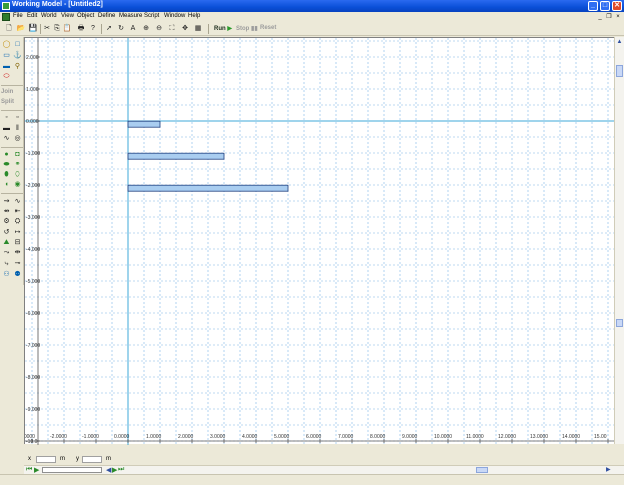 The image size is (624, 485). I want to click on save-icon: 💾, so click(33, 29).